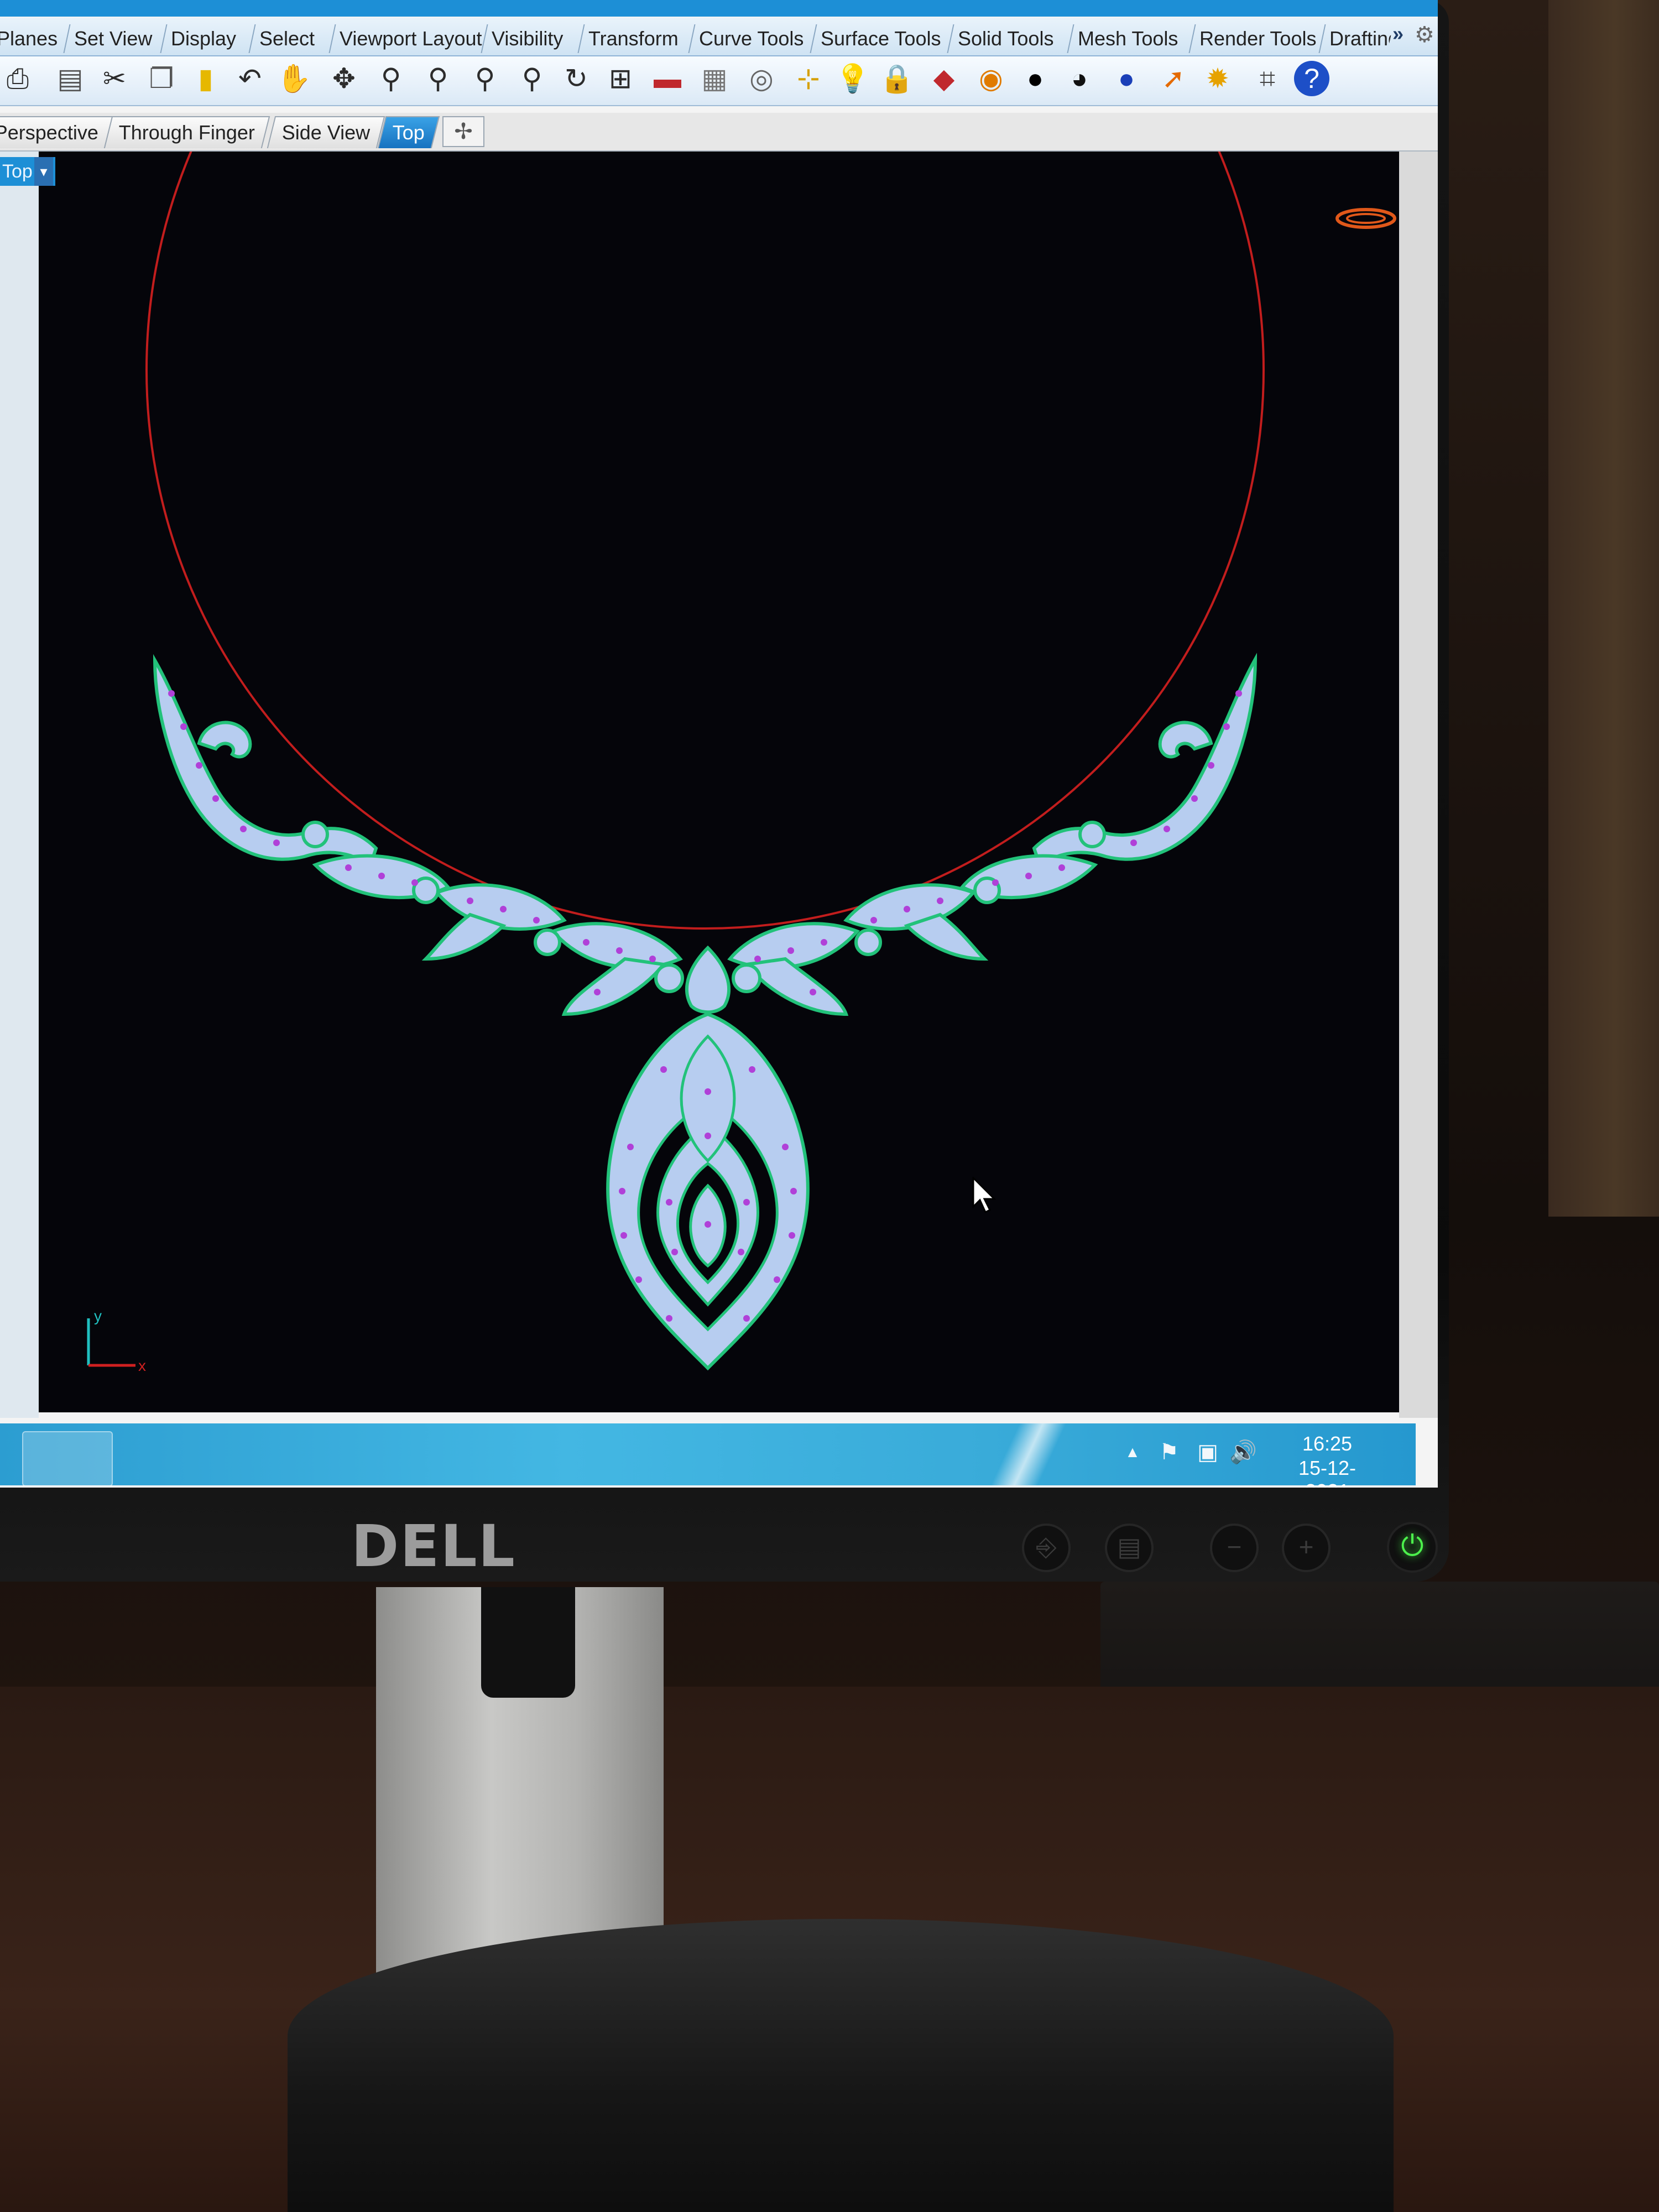 This screenshot has width=1659, height=2212. What do you see at coordinates (630, 39) in the screenshot?
I see `tab-transform: Transform` at bounding box center [630, 39].